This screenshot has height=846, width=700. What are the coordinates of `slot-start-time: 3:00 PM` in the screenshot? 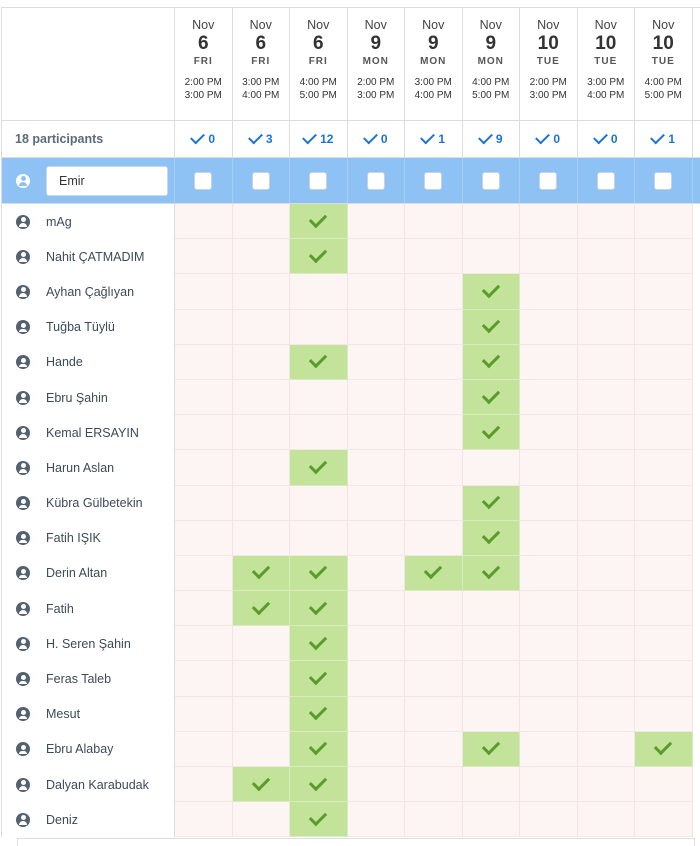 It's located at (433, 82).